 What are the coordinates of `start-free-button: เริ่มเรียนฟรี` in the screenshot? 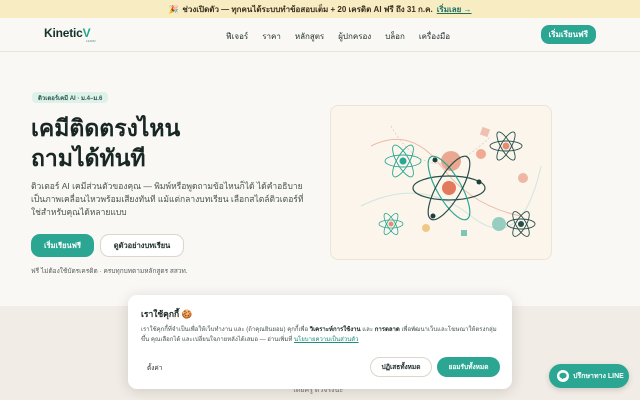 It's located at (62, 245).